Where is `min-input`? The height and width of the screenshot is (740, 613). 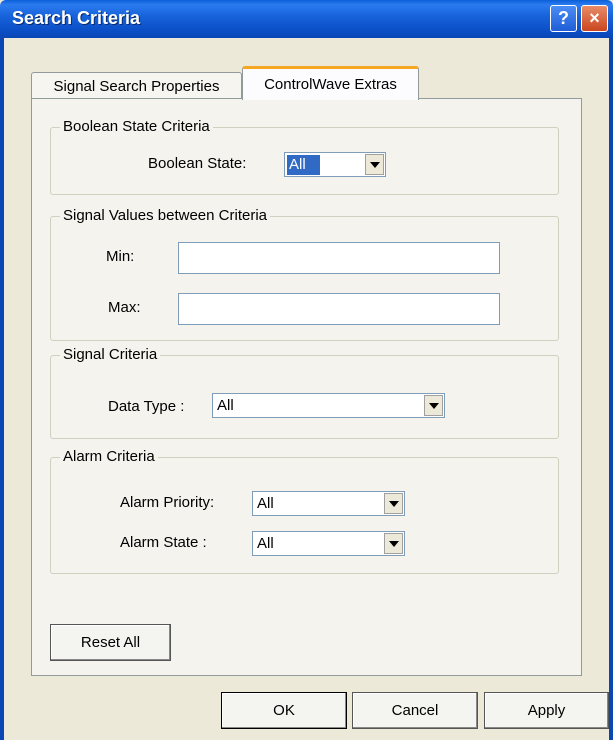
min-input is located at coordinates (339, 258).